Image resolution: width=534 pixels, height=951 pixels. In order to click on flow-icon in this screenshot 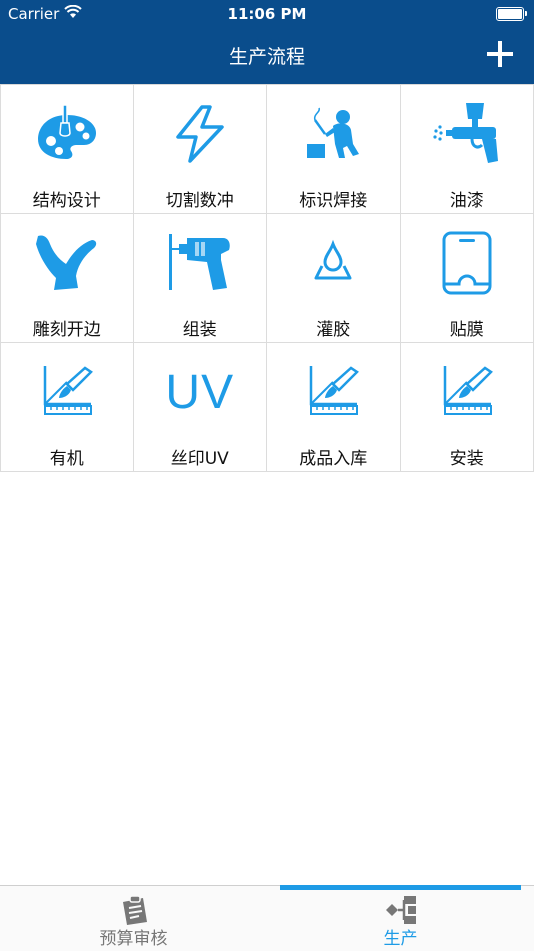, I will do `click(401, 910)`.